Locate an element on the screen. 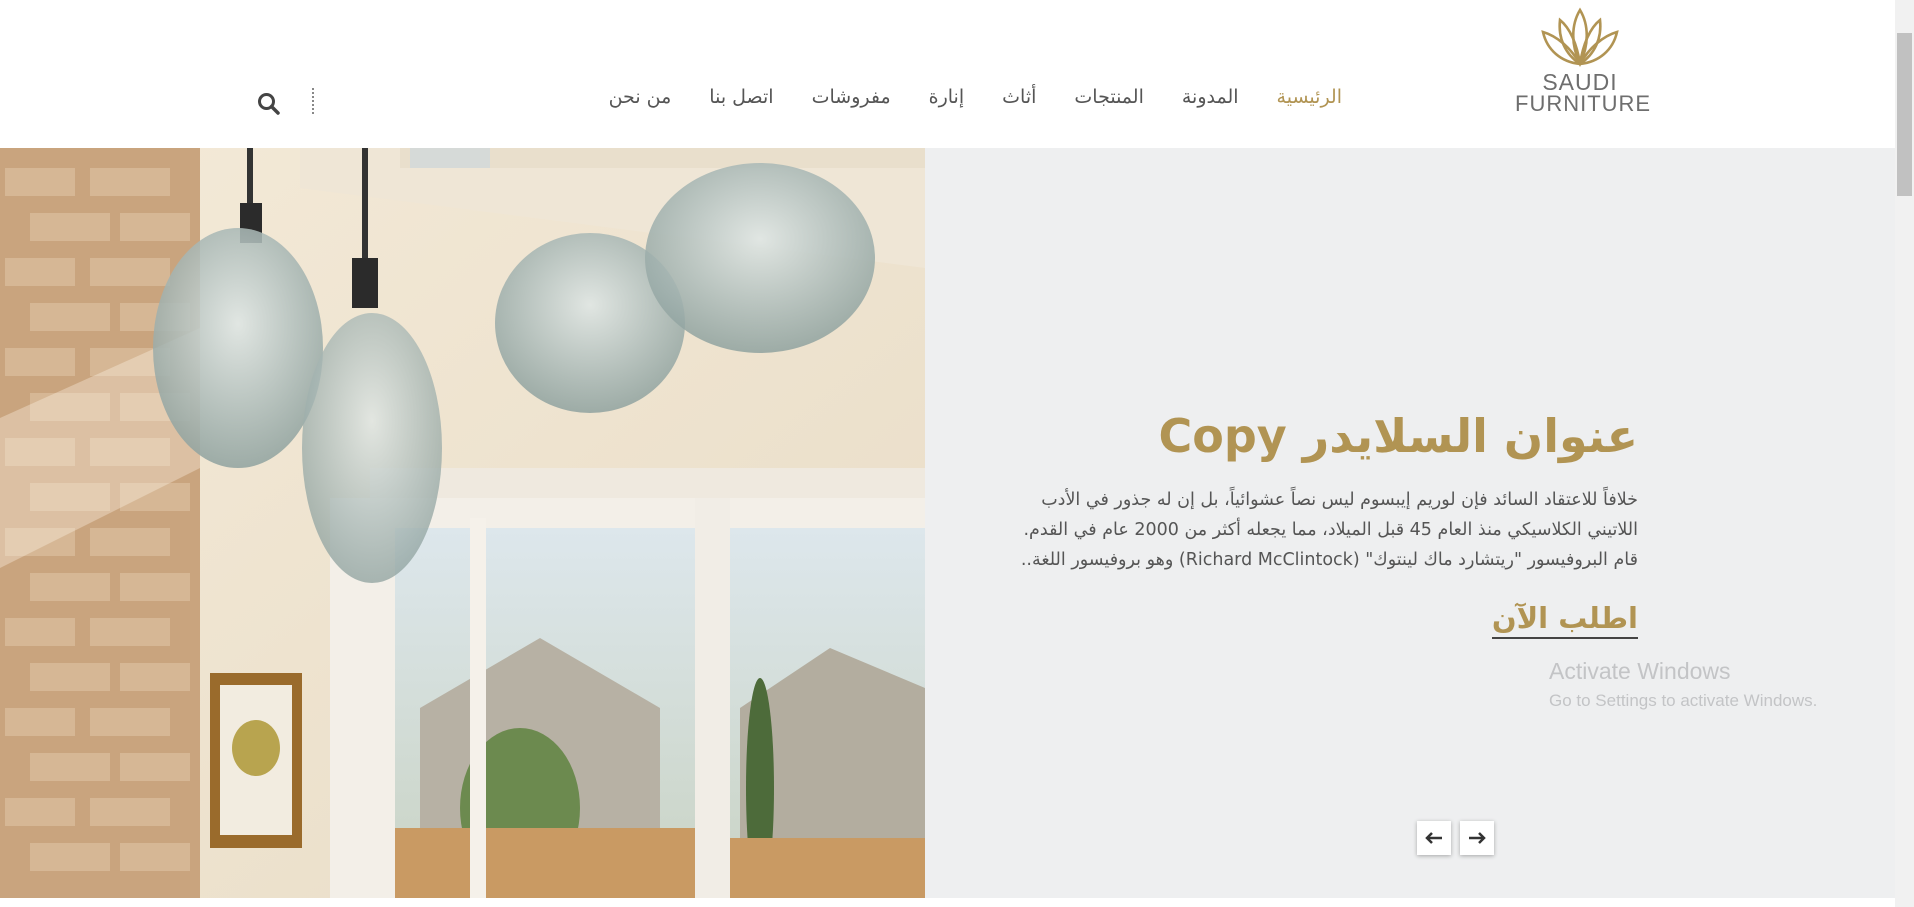 The height and width of the screenshot is (907, 1914). logo-furniture-text: FURNITURE is located at coordinates (1583, 103).